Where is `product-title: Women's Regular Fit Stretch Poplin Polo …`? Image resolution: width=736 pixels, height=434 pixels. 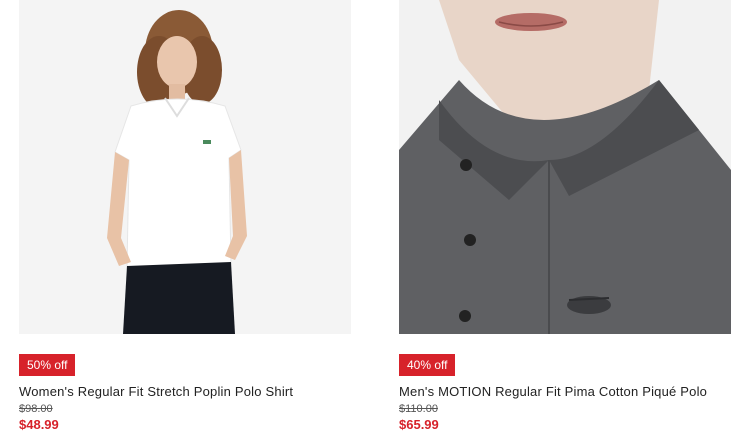
product-title: Women's Regular Fit Stretch Poplin Polo … is located at coordinates (156, 391).